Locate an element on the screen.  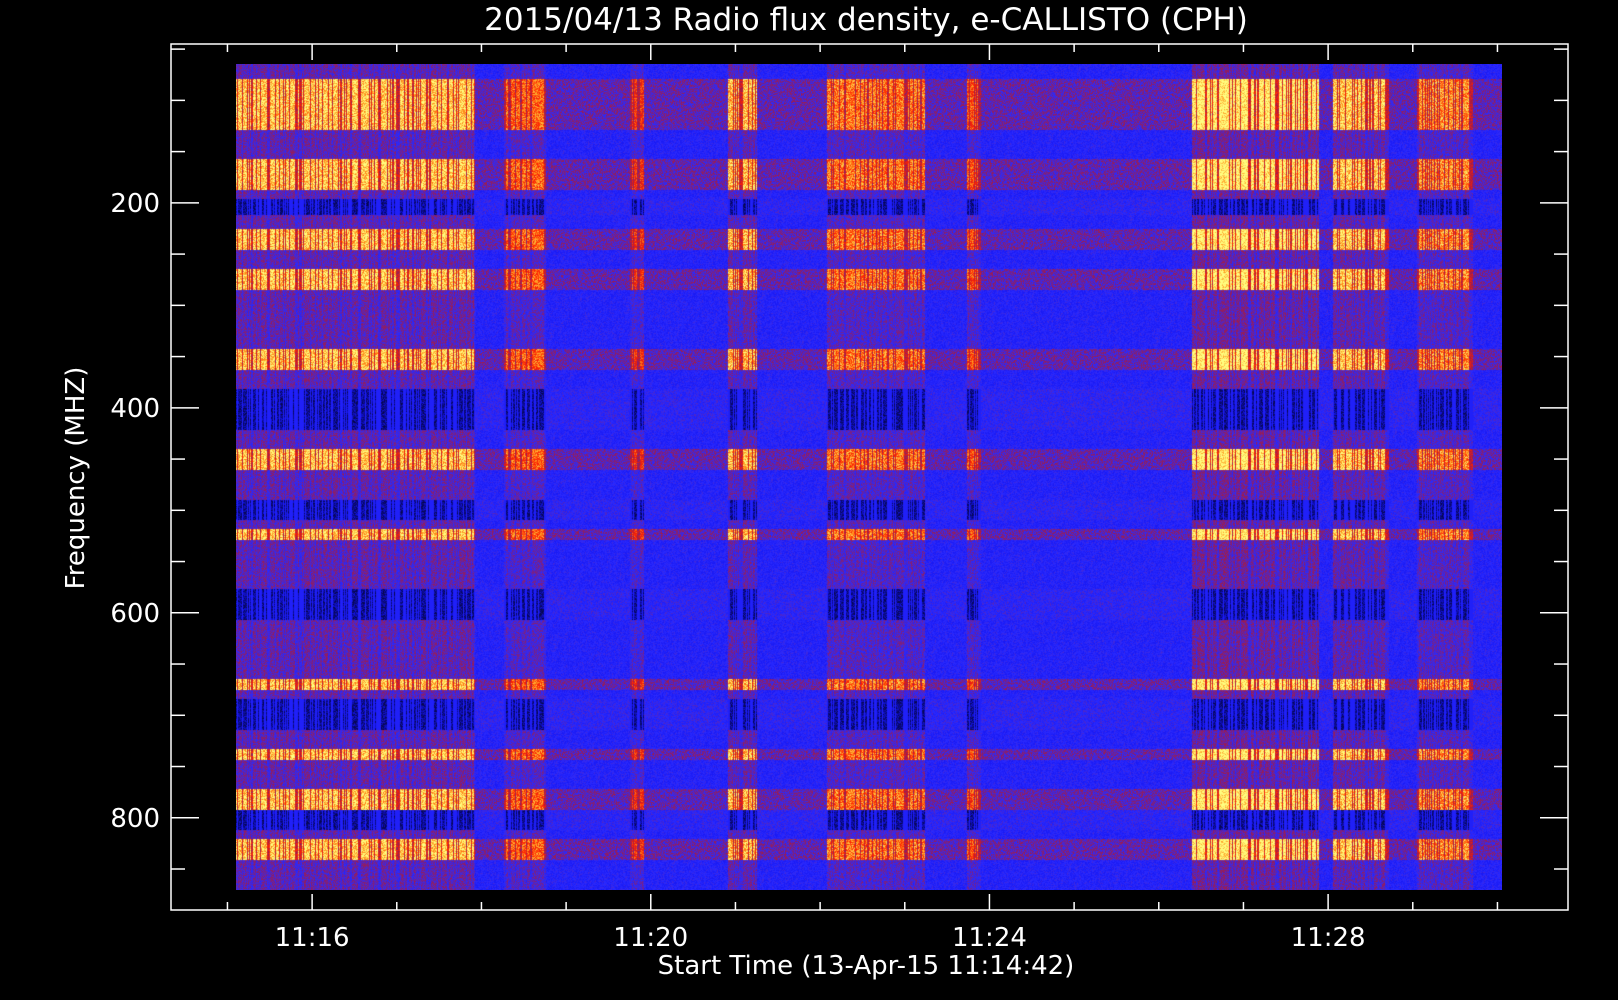
x-axis-label: Start Time (13-Apr-15 11:14:42) is located at coordinates (866, 966).